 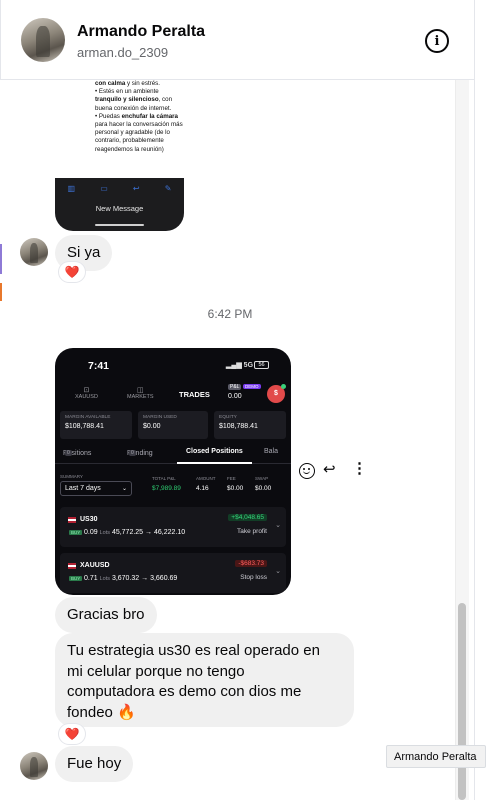 What do you see at coordinates (307, 471) in the screenshot?
I see `smile-icon` at bounding box center [307, 471].